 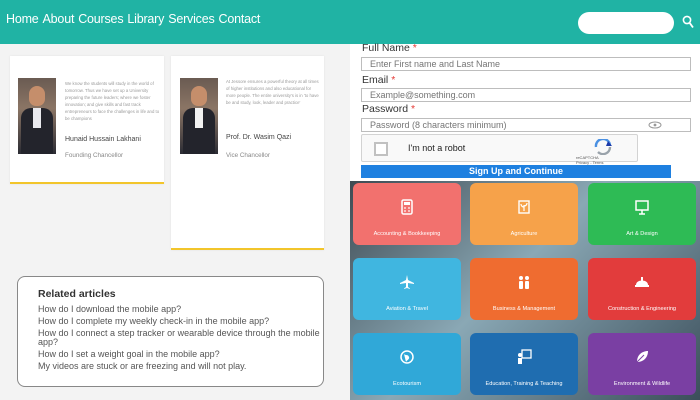 I want to click on email-label: Email *, so click(x=379, y=80).